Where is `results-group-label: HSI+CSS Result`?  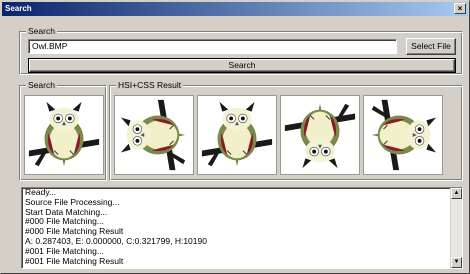 results-group-label: HSI+CSS Result is located at coordinates (150, 85).